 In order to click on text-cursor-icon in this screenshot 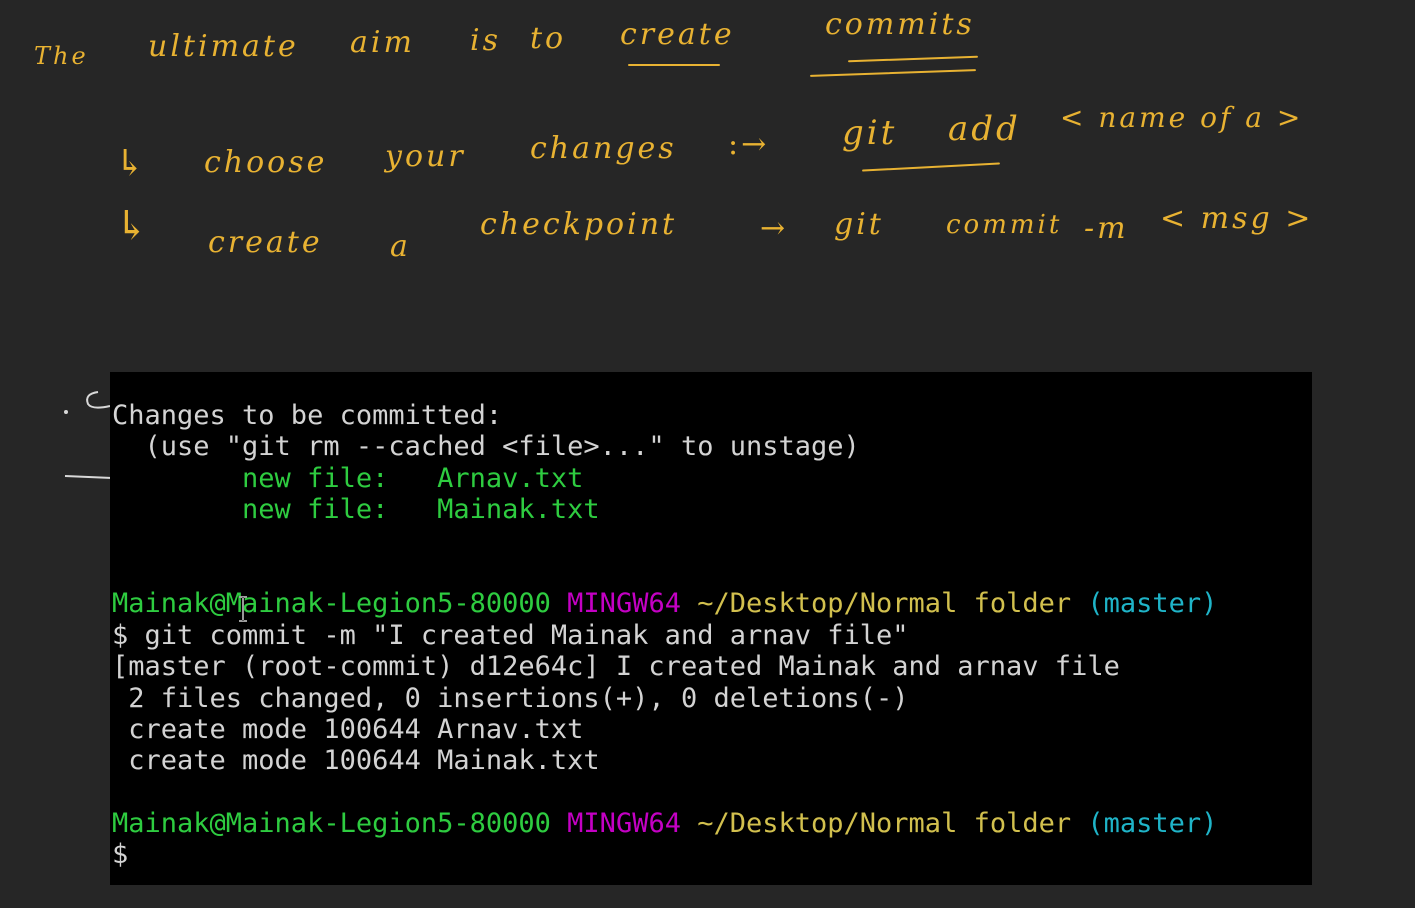, I will do `click(243, 609)`.